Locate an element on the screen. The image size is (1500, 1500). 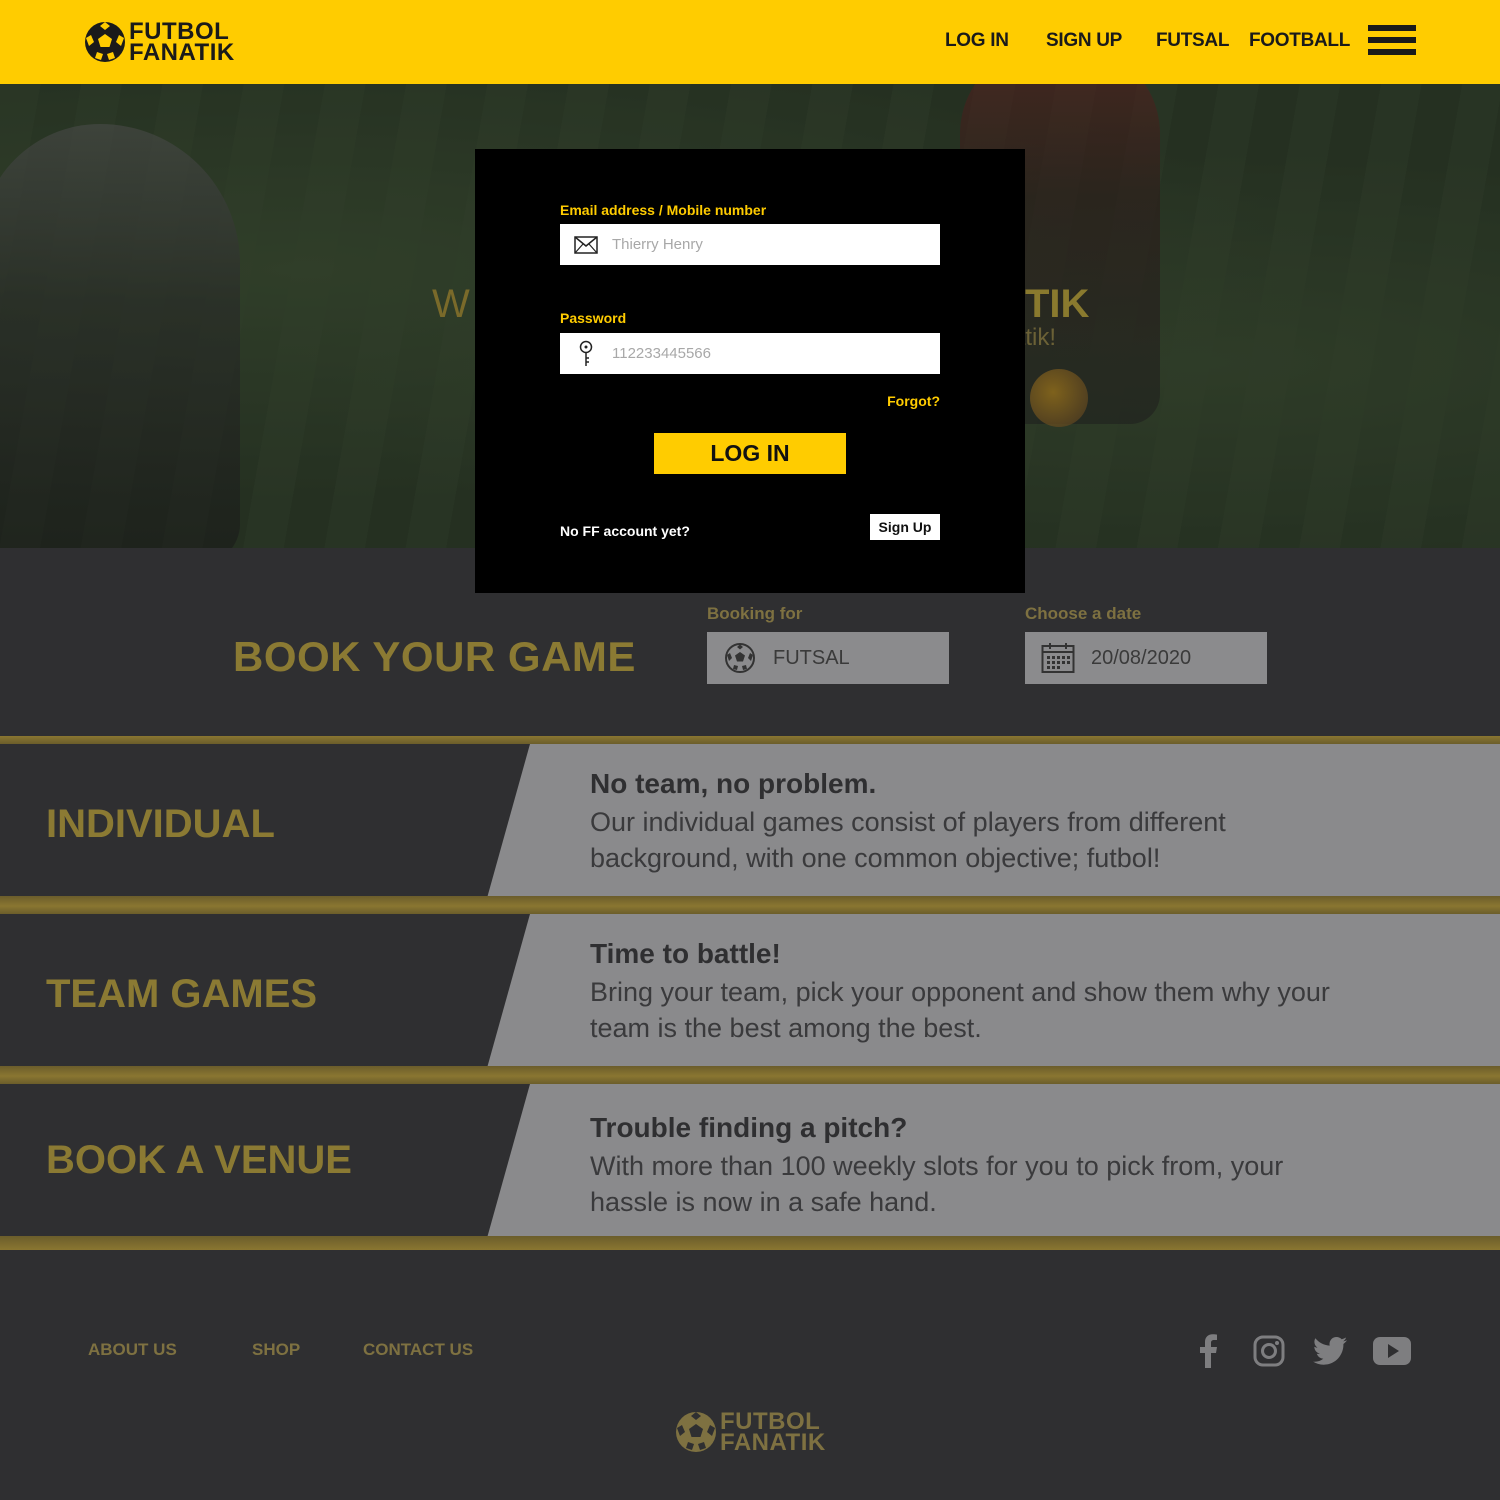
twitter-icon is located at coordinates (1330, 1351).